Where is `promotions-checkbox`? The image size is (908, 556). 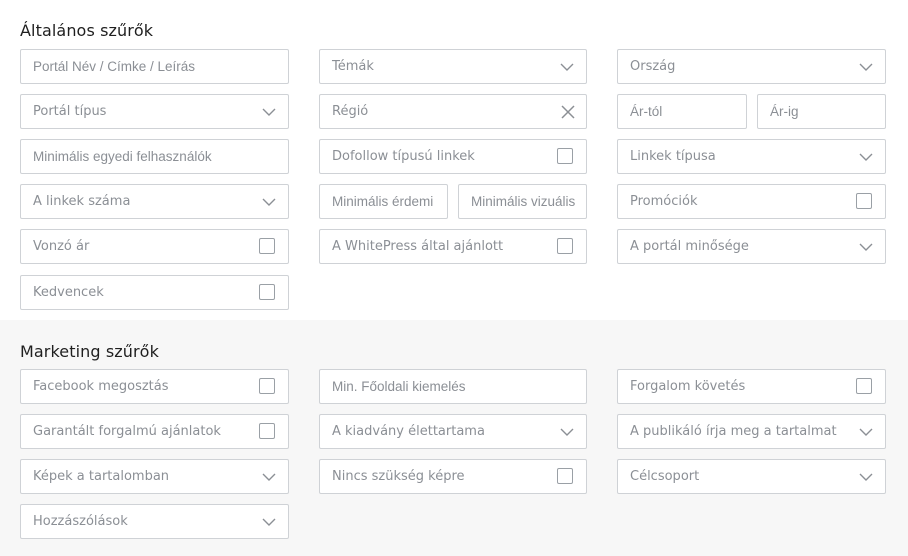
promotions-checkbox is located at coordinates (864, 201).